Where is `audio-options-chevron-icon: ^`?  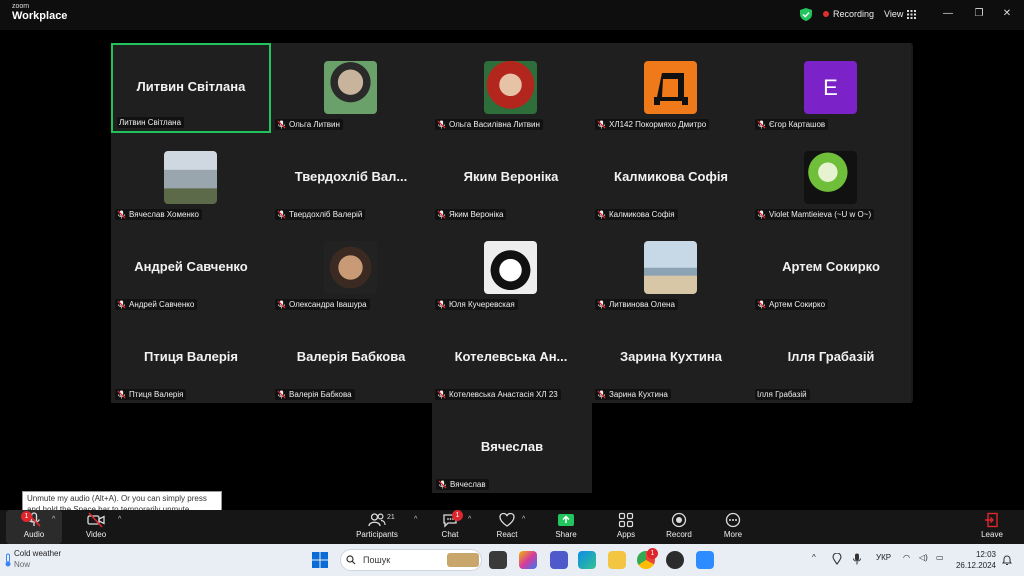 audio-options-chevron-icon: ^ is located at coordinates (53, 519).